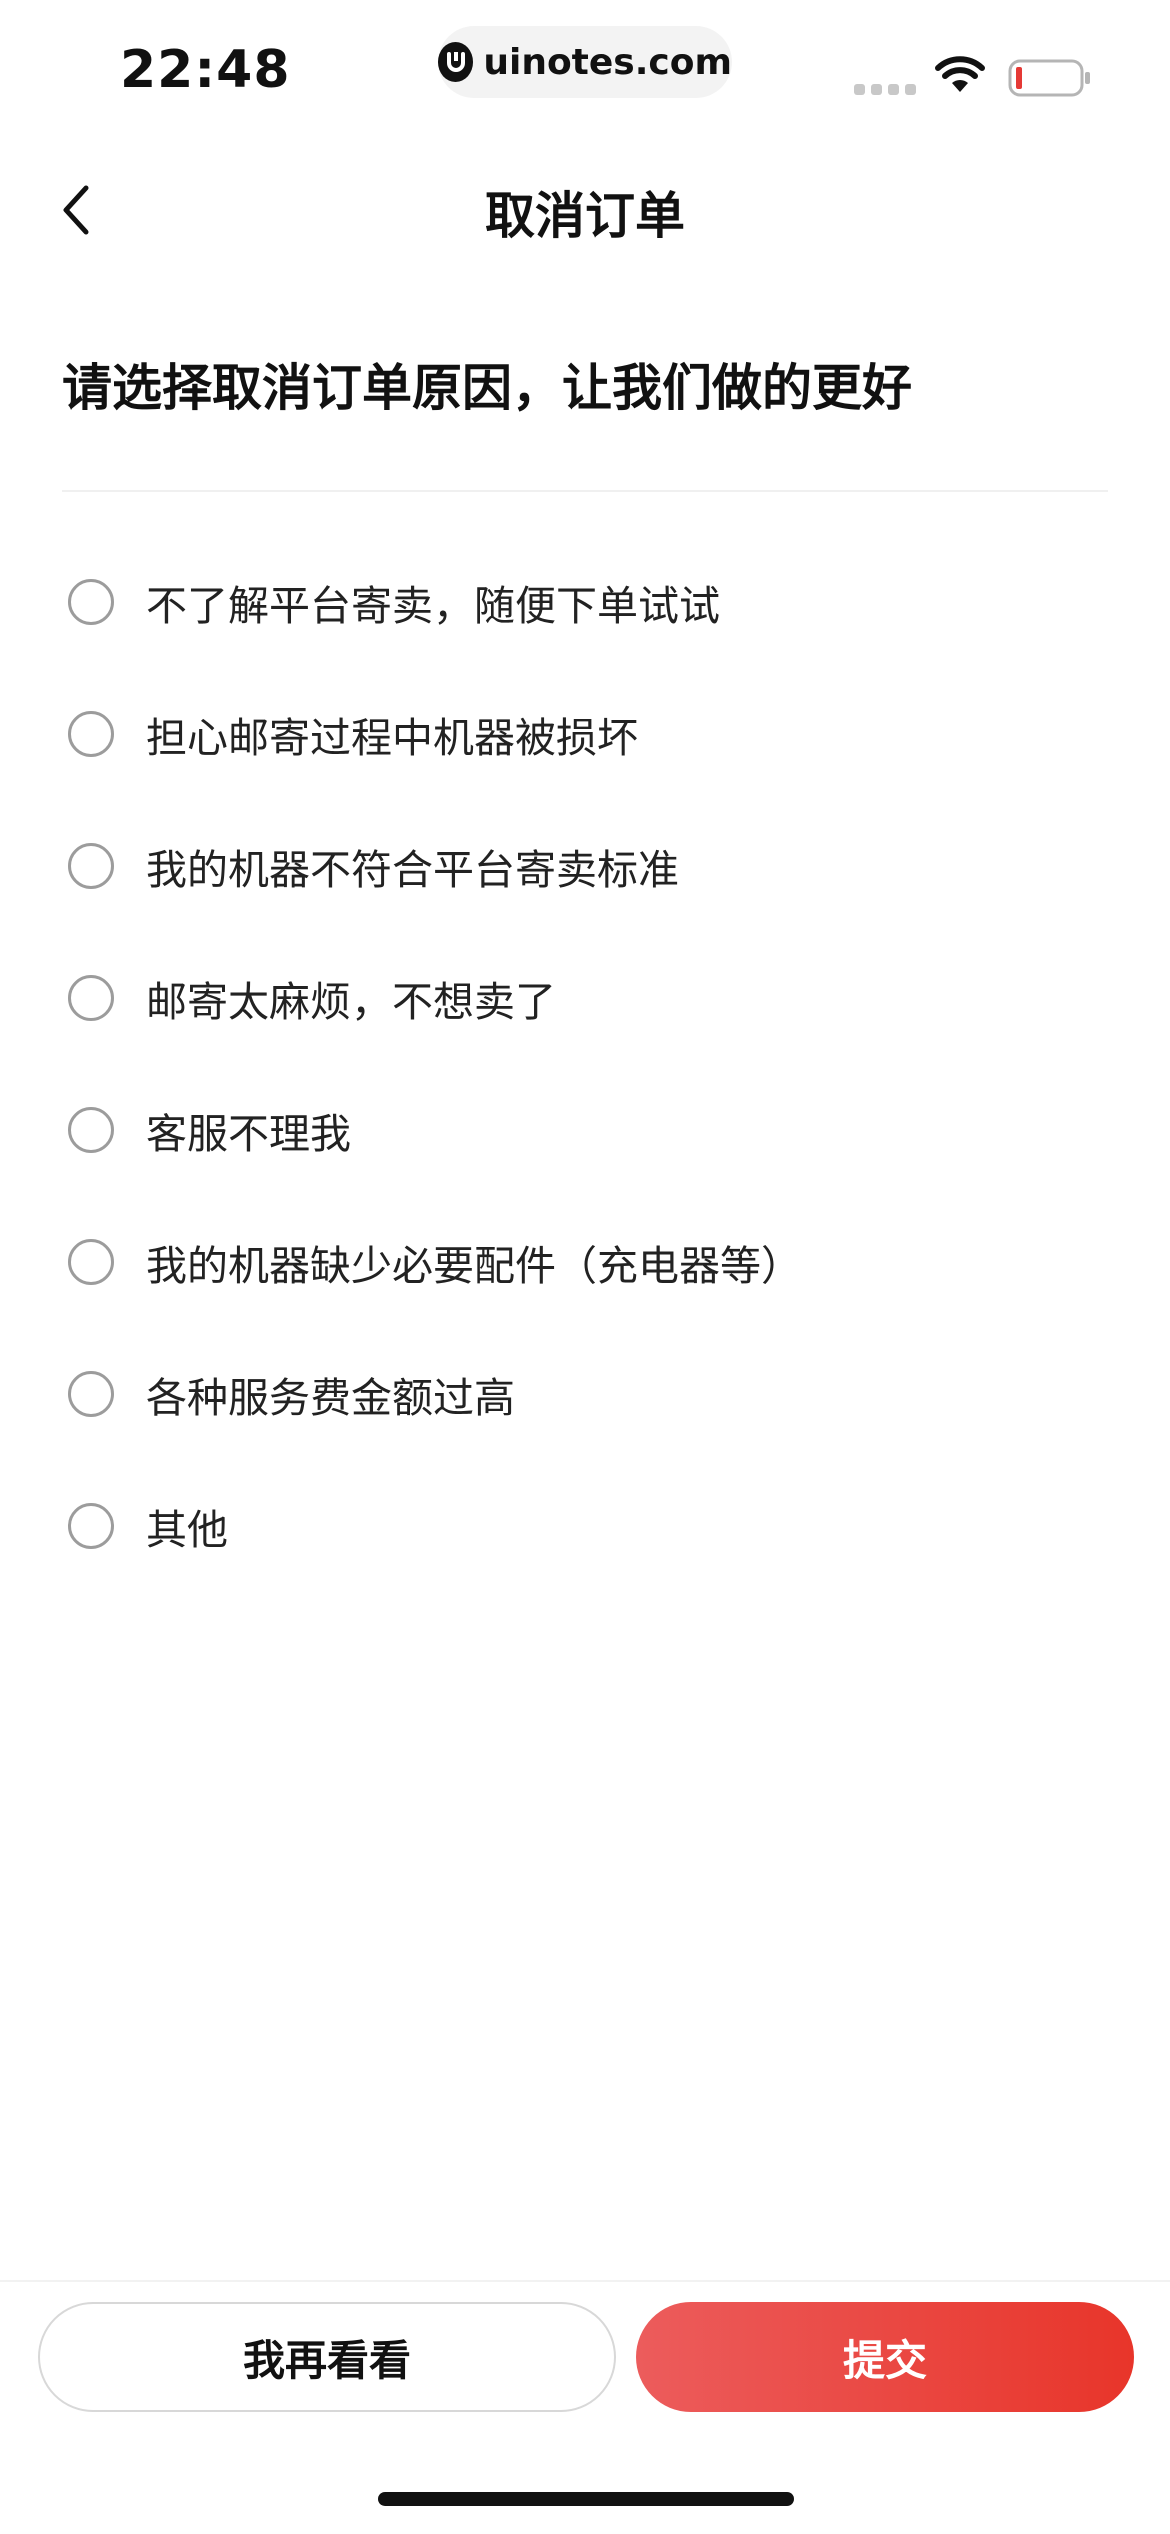 Image resolution: width=1170 pixels, height=2534 pixels. Describe the element at coordinates (433, 606) in the screenshot. I see `reason-label: 不了解平台寄卖，随便下单试试` at that location.